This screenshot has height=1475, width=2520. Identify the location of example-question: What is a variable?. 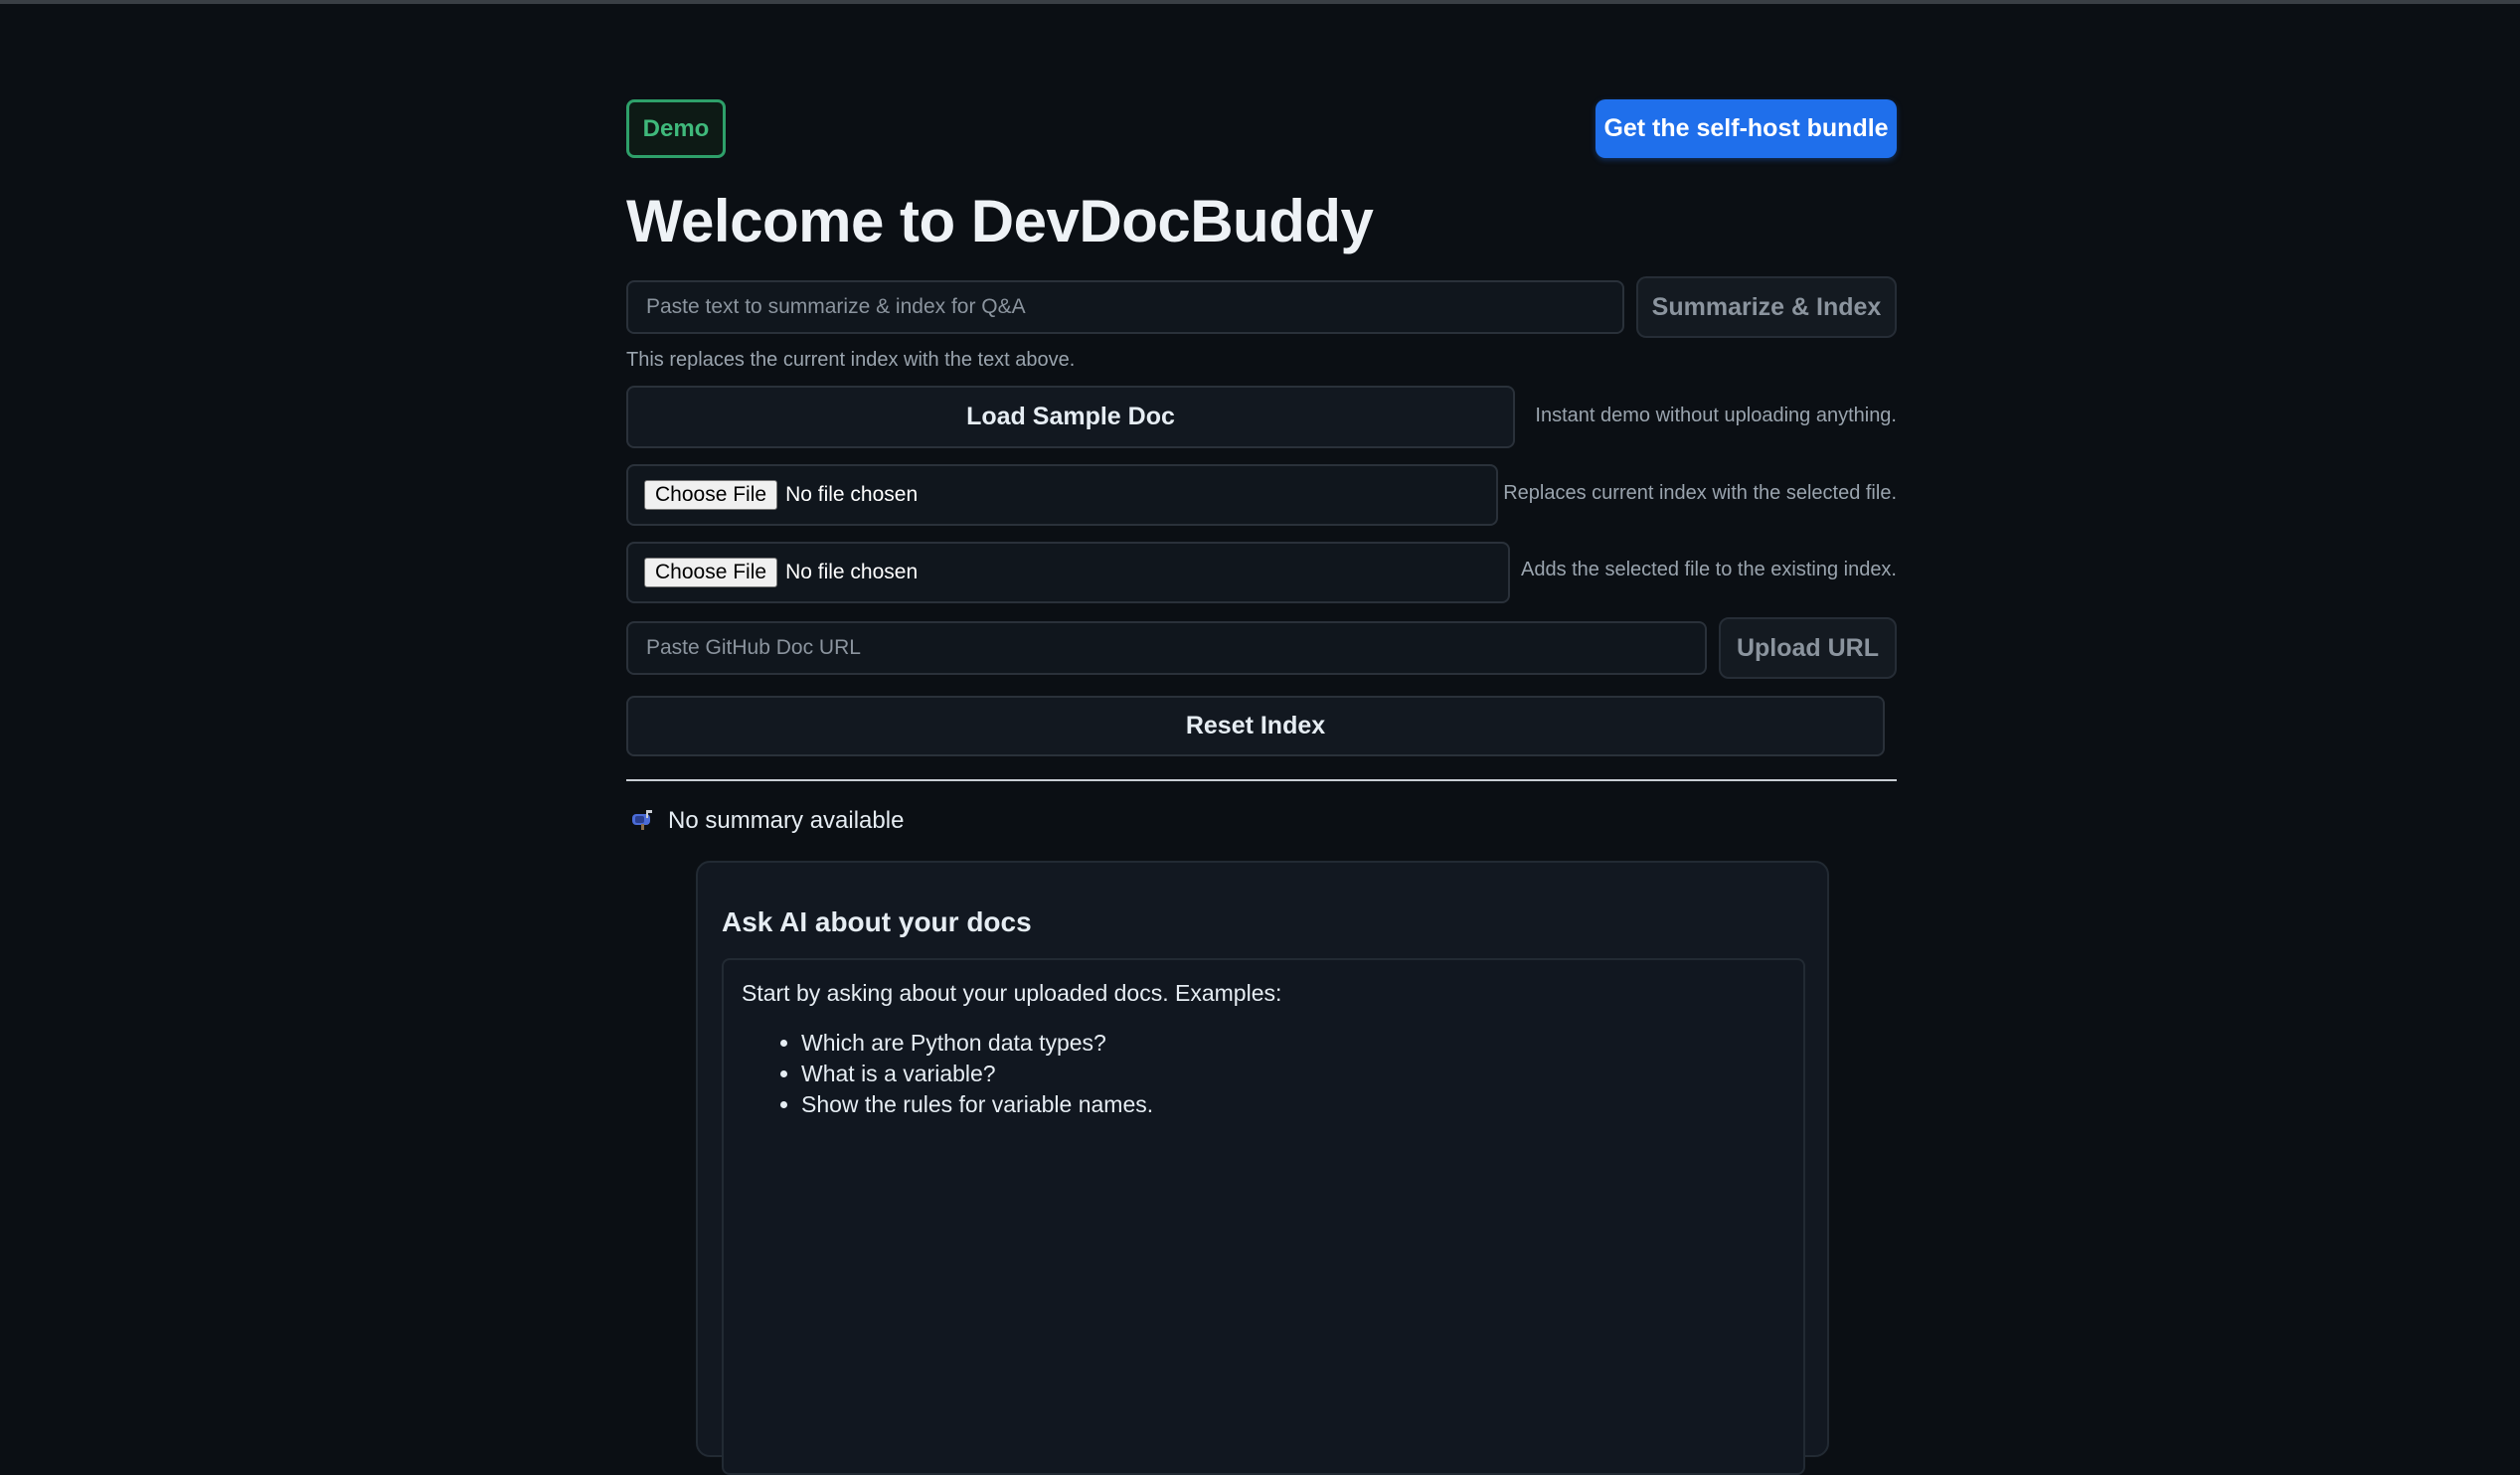
(977, 1074).